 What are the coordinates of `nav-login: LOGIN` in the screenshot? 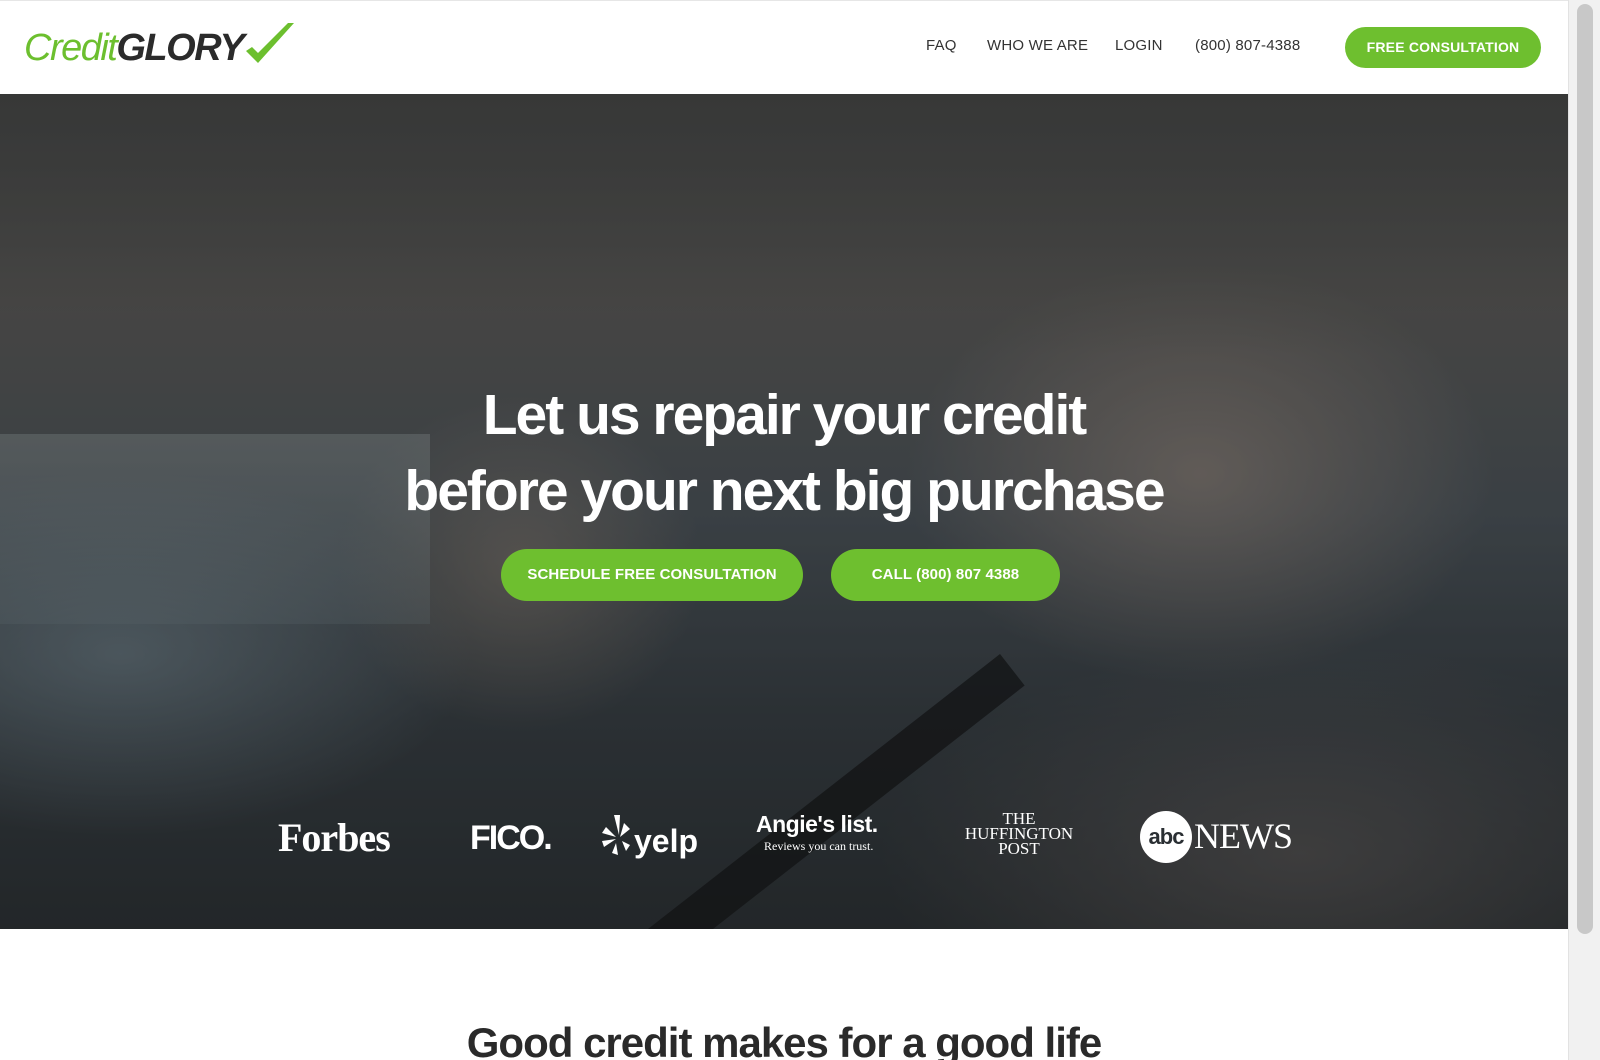 It's located at (1139, 45).